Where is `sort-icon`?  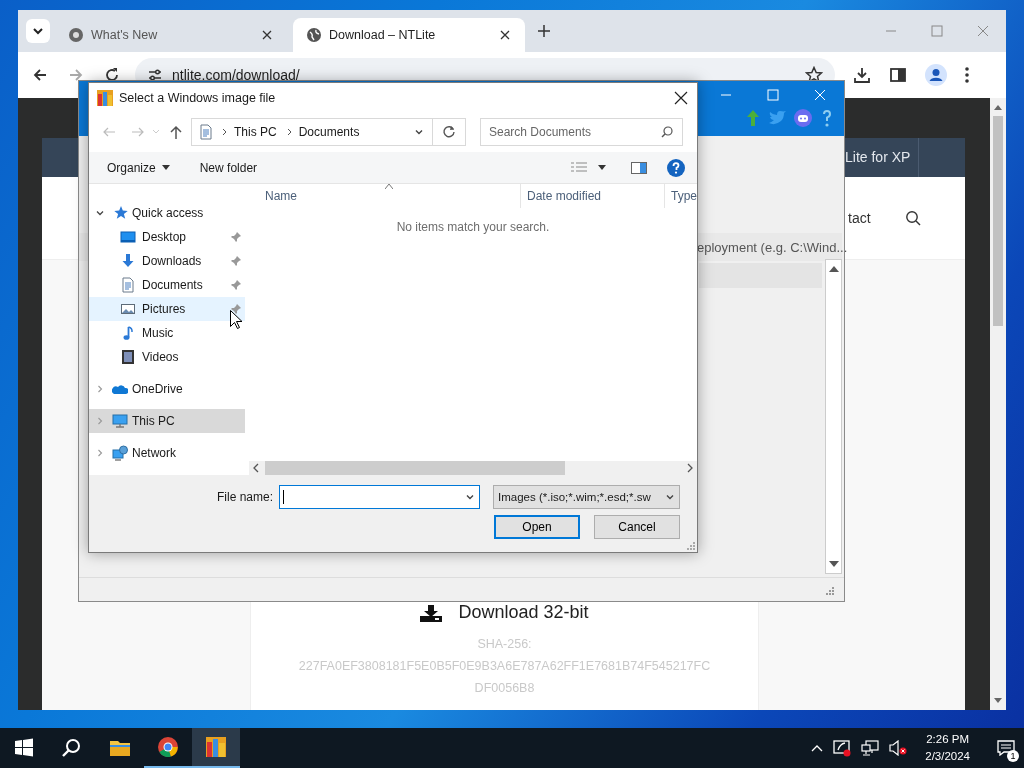 sort-icon is located at coordinates (389, 186).